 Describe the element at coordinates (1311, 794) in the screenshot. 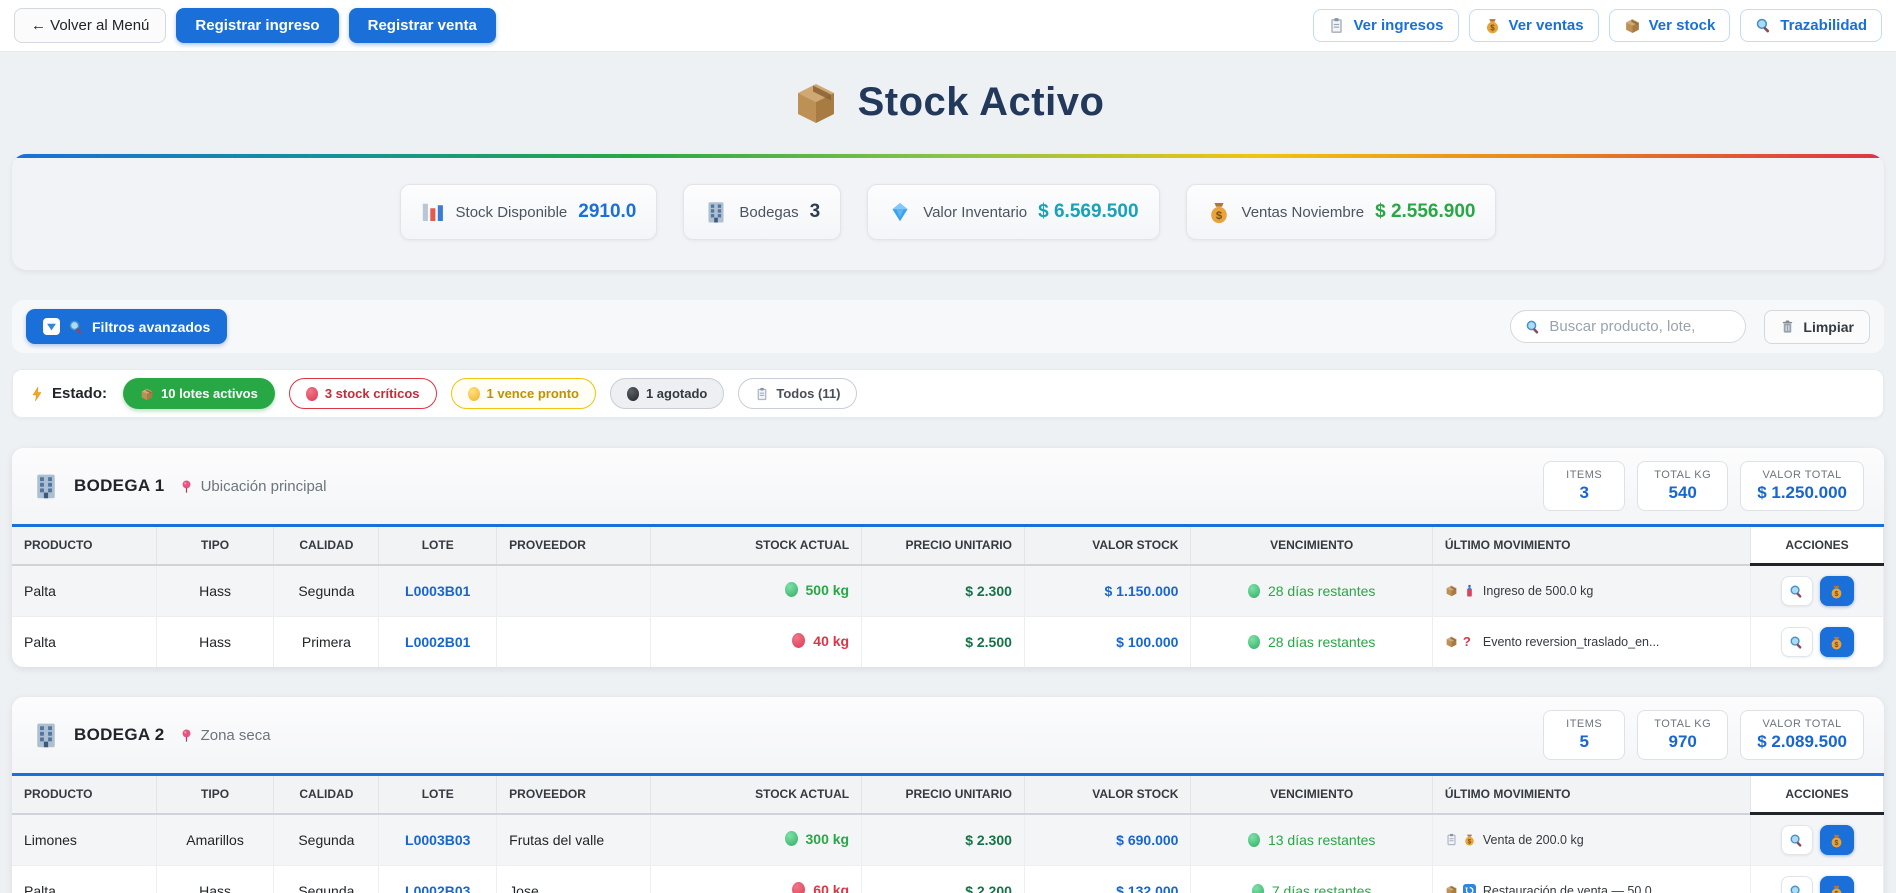

I see `col-vencimiento: VENCIMIENTO` at that location.